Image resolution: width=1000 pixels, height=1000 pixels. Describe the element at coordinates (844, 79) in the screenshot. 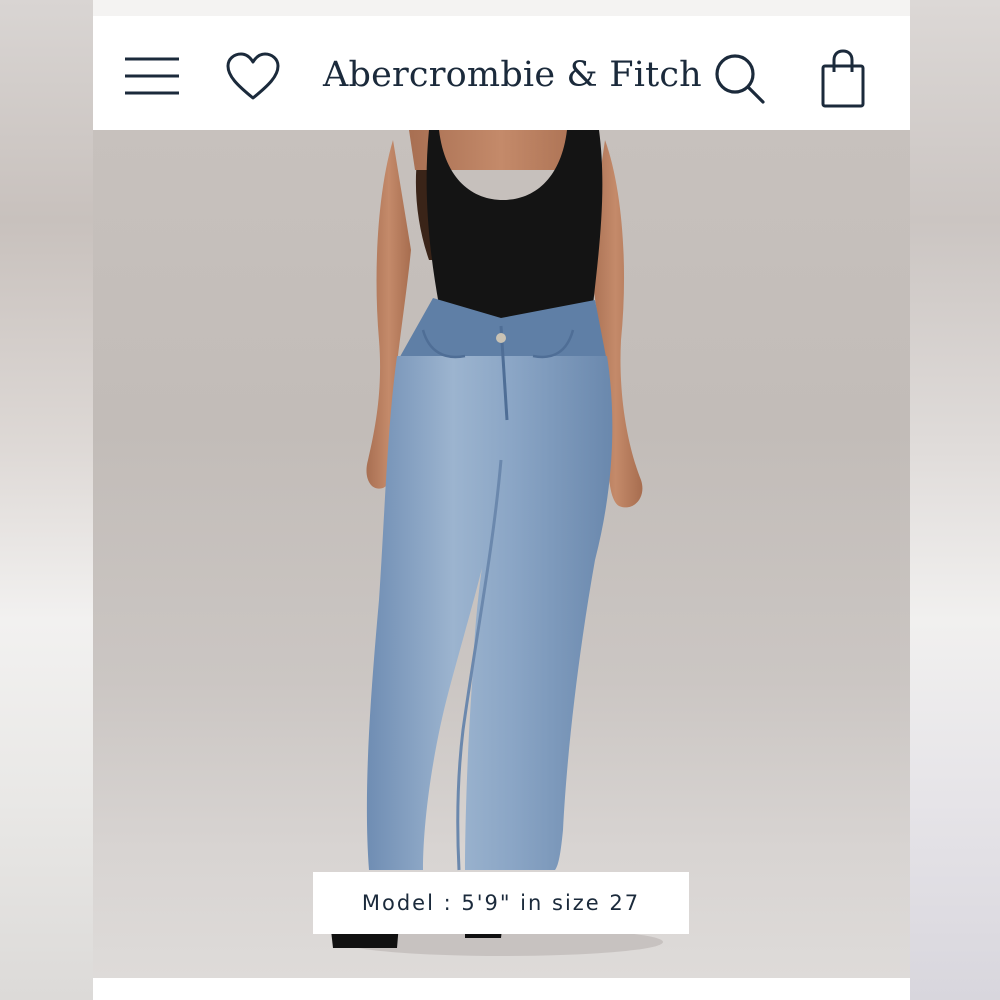

I see `shopping-bag-icon` at that location.